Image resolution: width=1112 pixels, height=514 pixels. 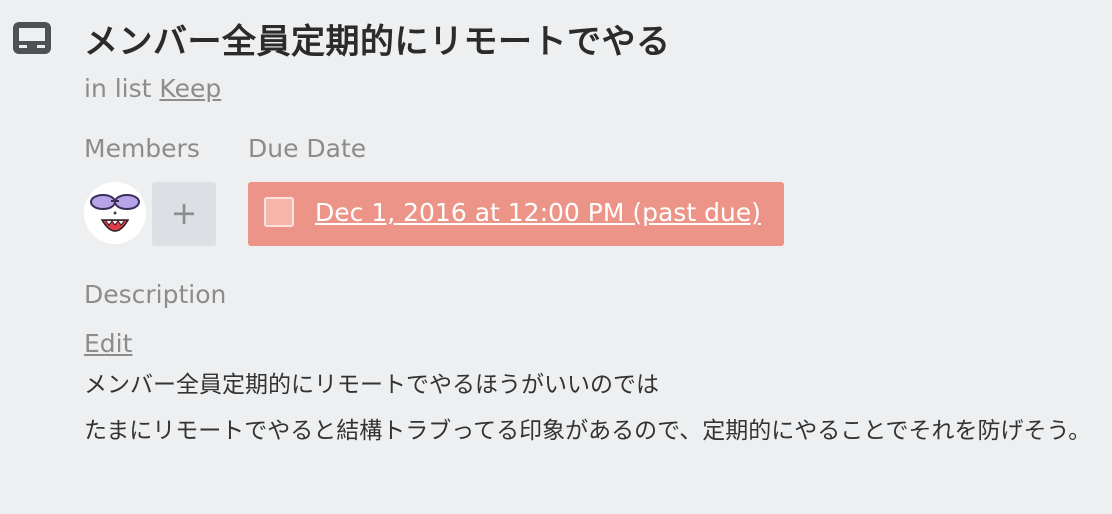 What do you see at coordinates (108, 343) in the screenshot?
I see `edit-description-link: Edit` at bounding box center [108, 343].